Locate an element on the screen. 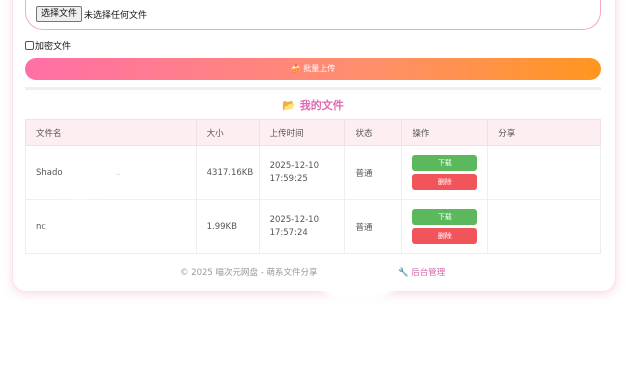 The image size is (626, 386). cake-icon: 🍰 is located at coordinates (295, 68).